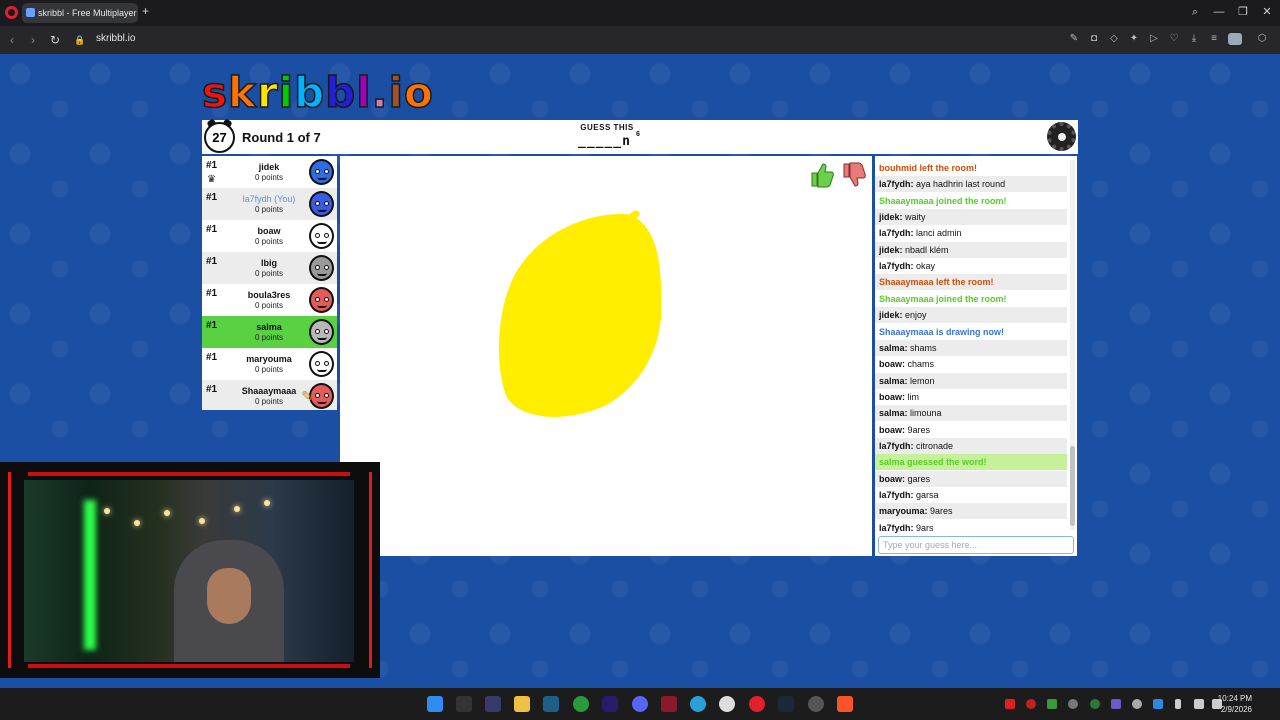 The width and height of the screenshot is (1280, 720). Describe the element at coordinates (933, 462) in the screenshot. I see `chat-text: salma guessed the word!` at that location.